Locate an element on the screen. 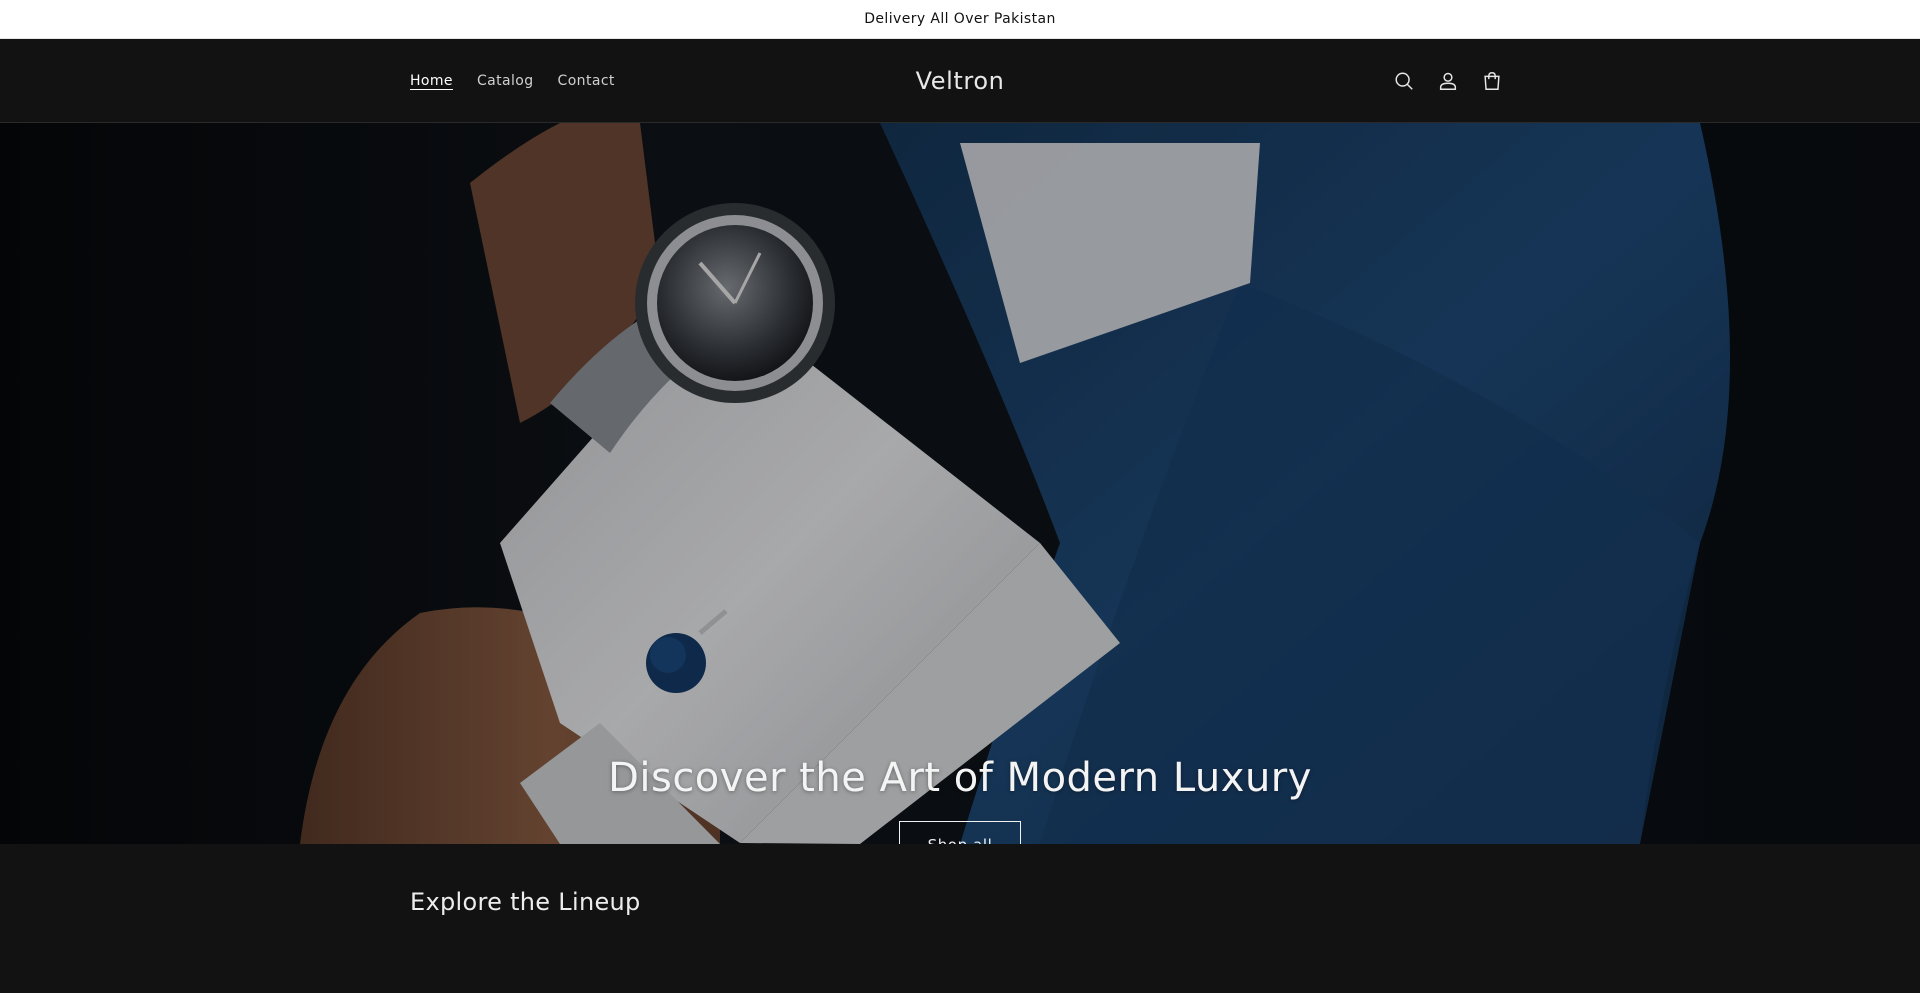 The width and height of the screenshot is (1920, 993). site-header: Home Catalog Contact Veltron is located at coordinates (960, 81).